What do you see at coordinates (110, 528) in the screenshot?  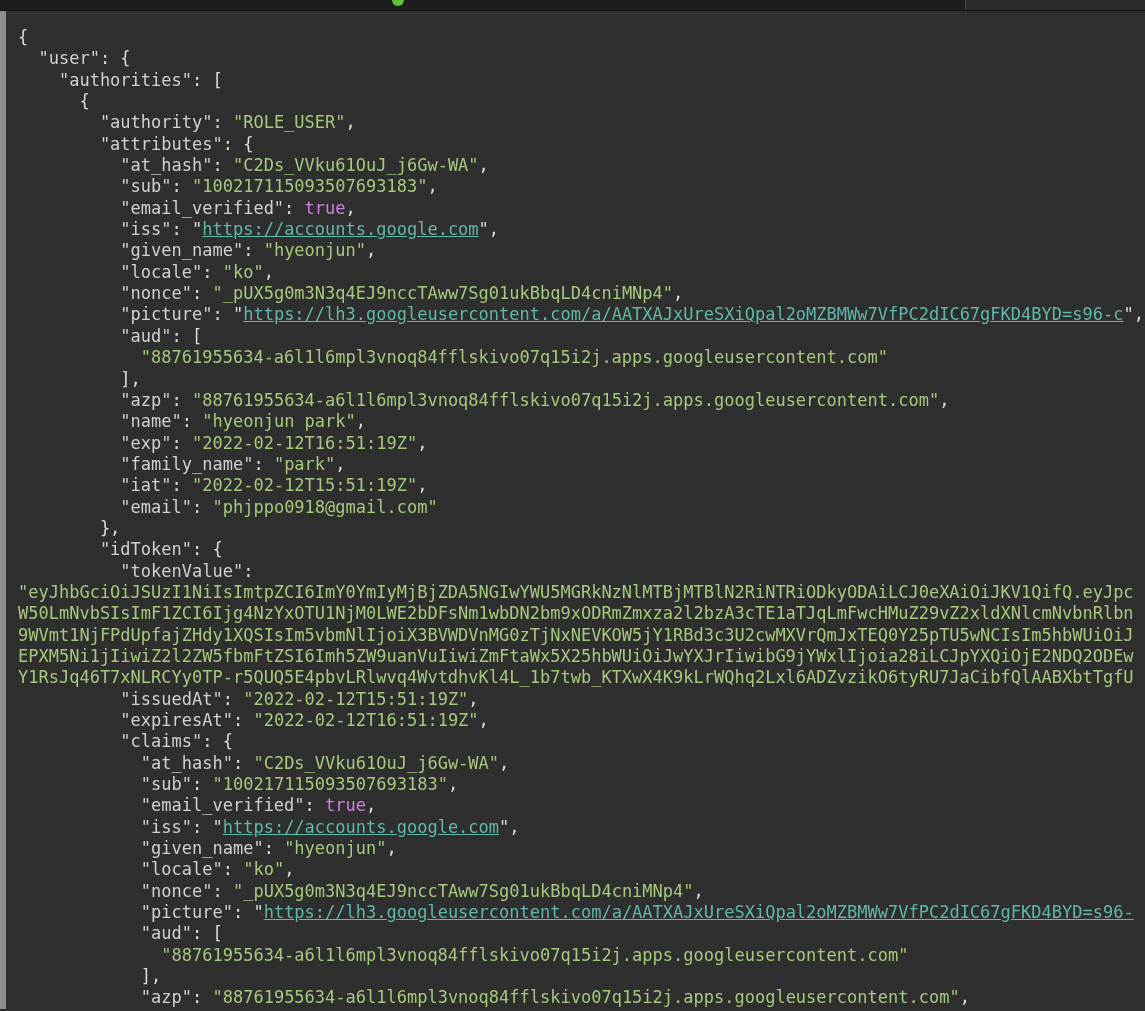 I see `code-line: },` at bounding box center [110, 528].